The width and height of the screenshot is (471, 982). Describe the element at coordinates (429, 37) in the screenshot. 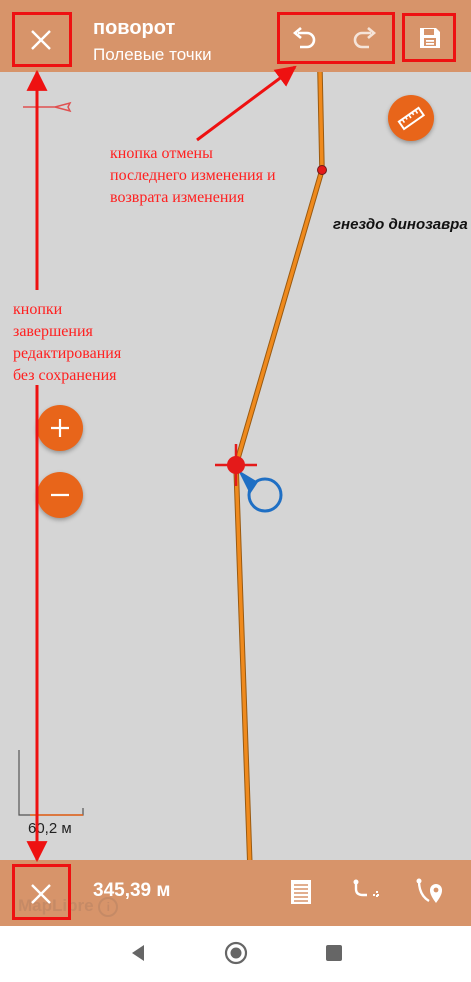

I see `highlight-save` at that location.